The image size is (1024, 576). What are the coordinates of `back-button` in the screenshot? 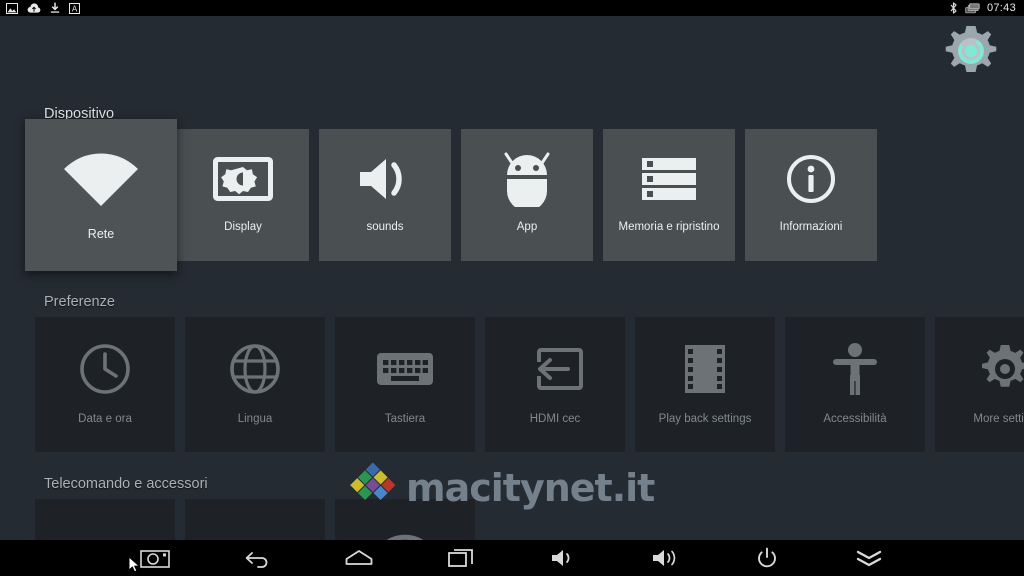 It's located at (257, 558).